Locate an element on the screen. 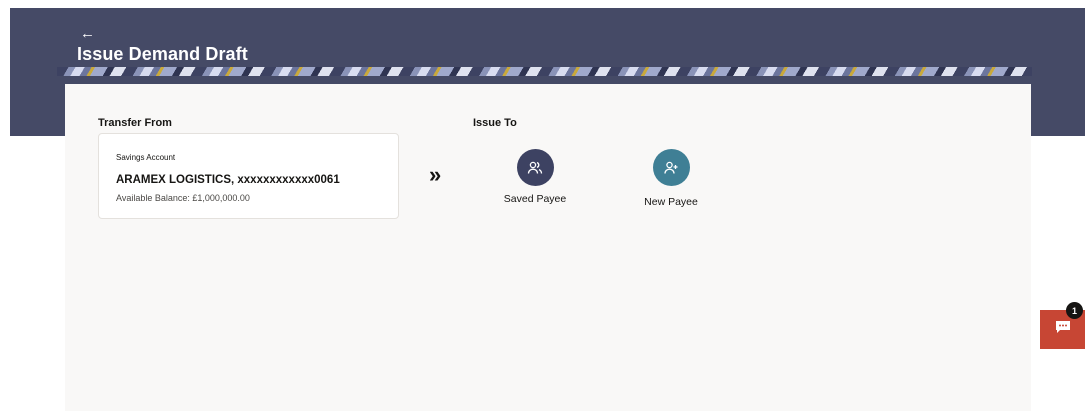 This screenshot has width=1085, height=411. page-title: Issue Demand Draft is located at coordinates (162, 54).